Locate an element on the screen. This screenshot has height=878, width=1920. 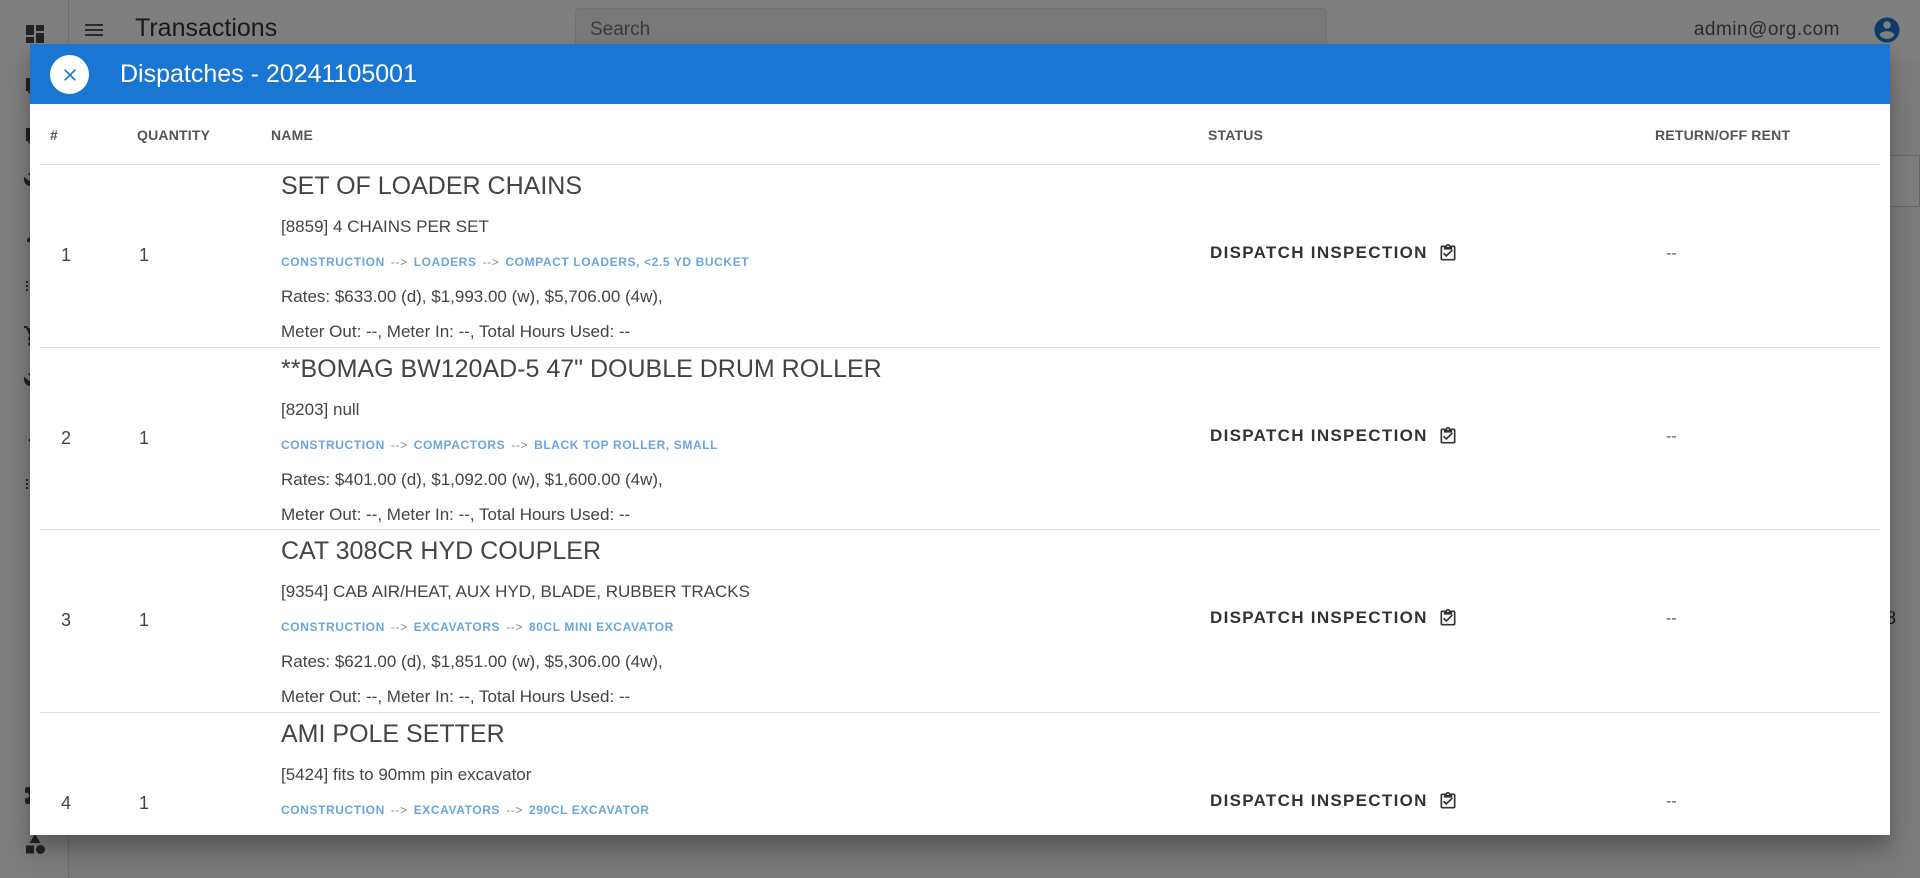
item-name: SET OF LOADER CHAINS is located at coordinates (431, 186).